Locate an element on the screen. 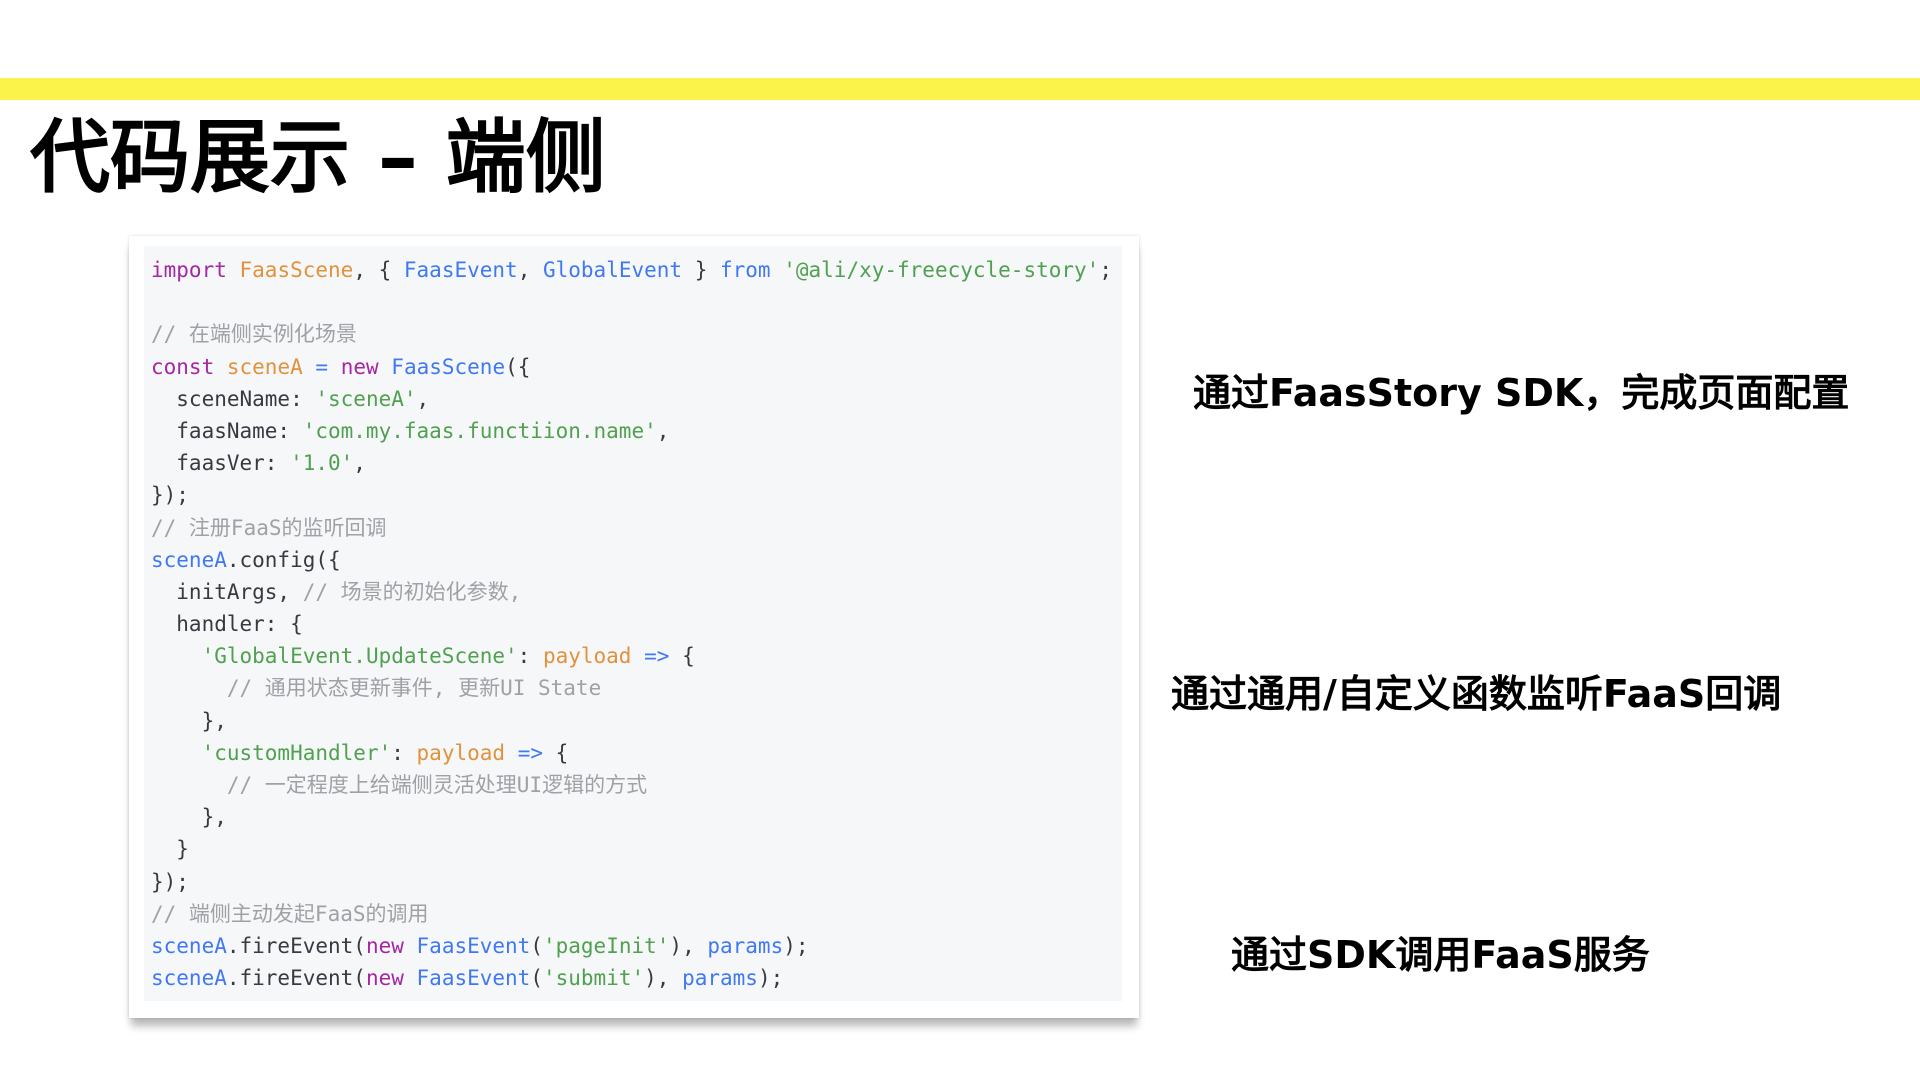 This screenshot has width=1920, height=1080. code-token: from is located at coordinates (745, 270).